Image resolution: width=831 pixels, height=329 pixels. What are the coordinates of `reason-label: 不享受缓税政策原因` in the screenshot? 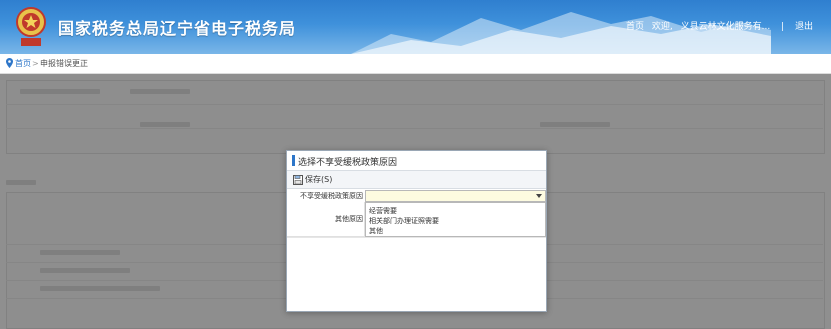 It's located at (331, 196).